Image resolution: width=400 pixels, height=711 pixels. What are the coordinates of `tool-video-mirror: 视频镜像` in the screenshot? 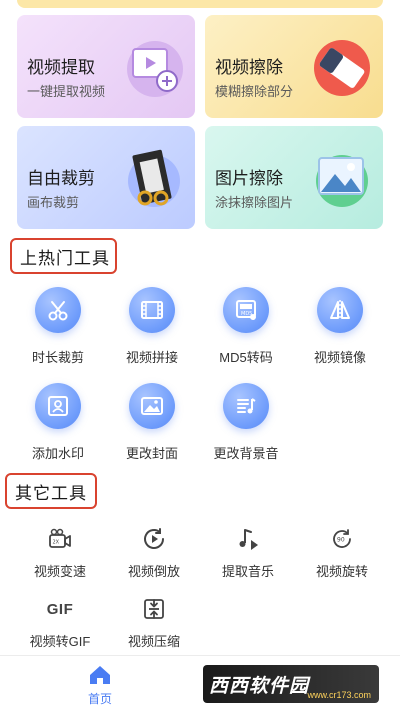 It's located at (340, 326).